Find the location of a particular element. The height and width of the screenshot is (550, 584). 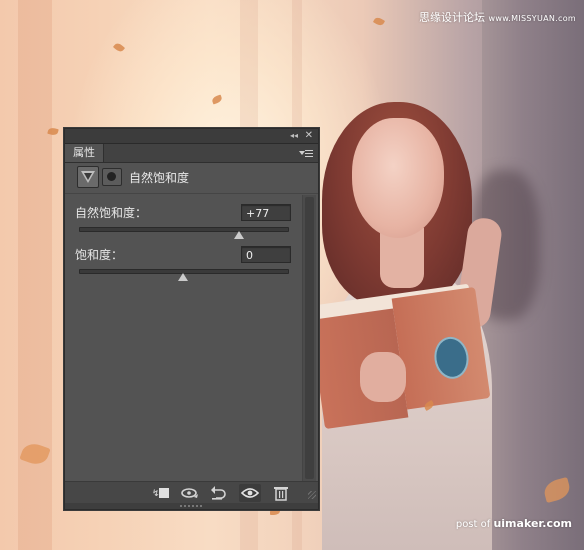

view-previous-state-icon is located at coordinates (190, 493).